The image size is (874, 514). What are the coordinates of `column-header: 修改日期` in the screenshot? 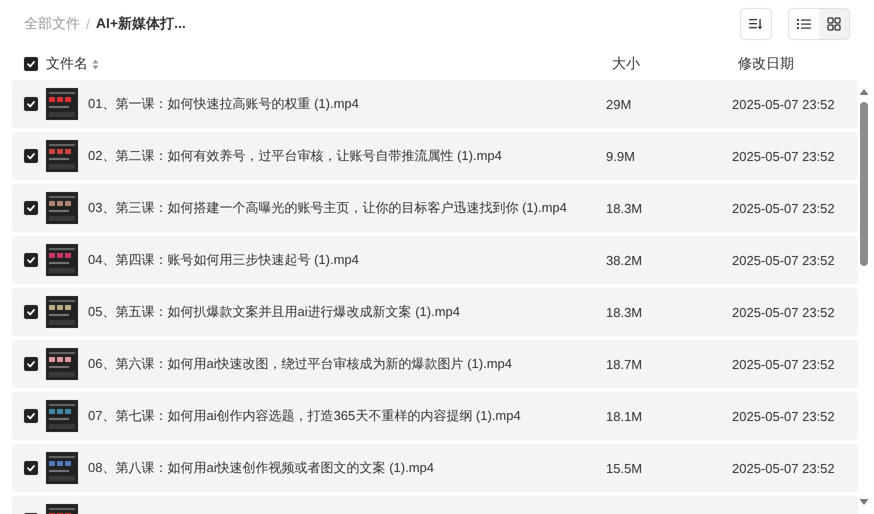 It's located at (766, 64).